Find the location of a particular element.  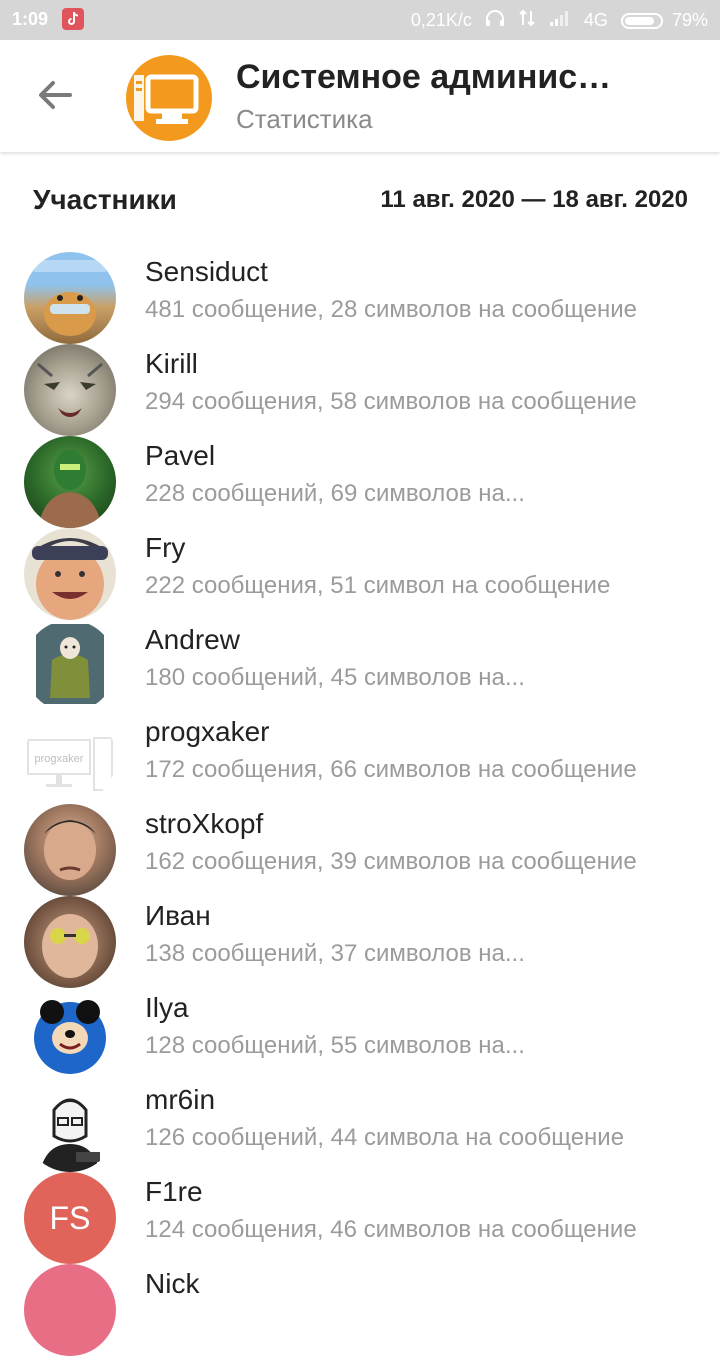

member-stats: 124 сообщения, 46 символов на сообщение is located at coordinates (391, 1229).